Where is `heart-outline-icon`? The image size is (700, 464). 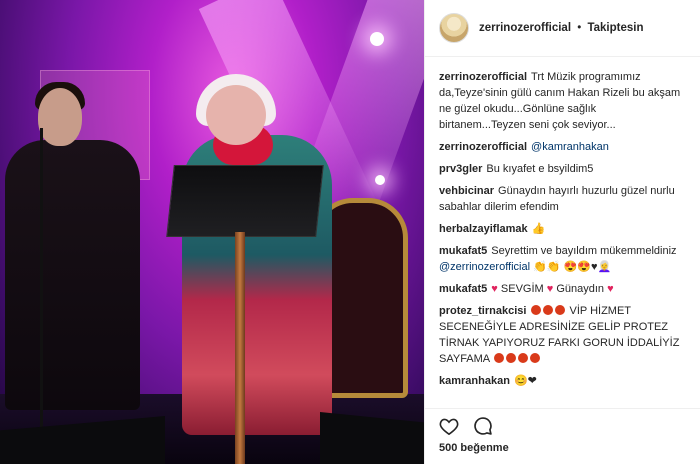 heart-outline-icon is located at coordinates (449, 426).